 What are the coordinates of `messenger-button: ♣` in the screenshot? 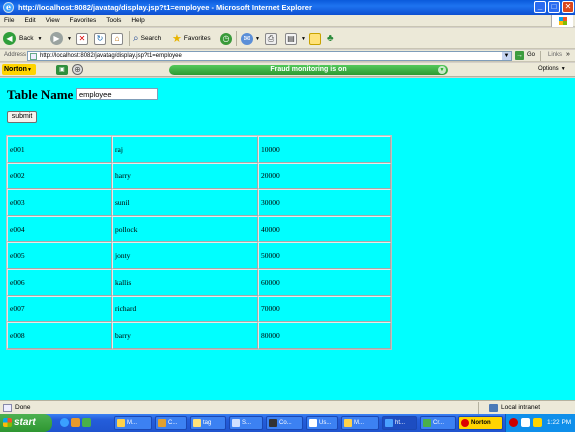 It's located at (330, 38).